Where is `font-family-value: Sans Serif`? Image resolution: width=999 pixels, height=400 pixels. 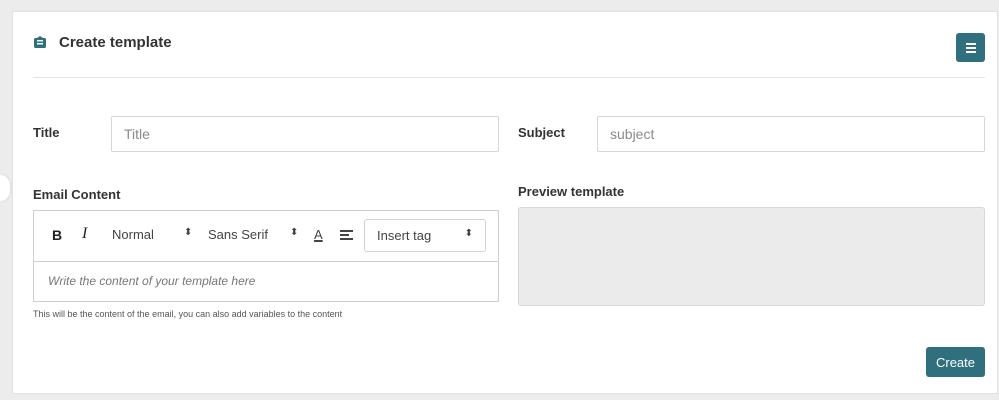
font-family-value: Sans Serif is located at coordinates (238, 234).